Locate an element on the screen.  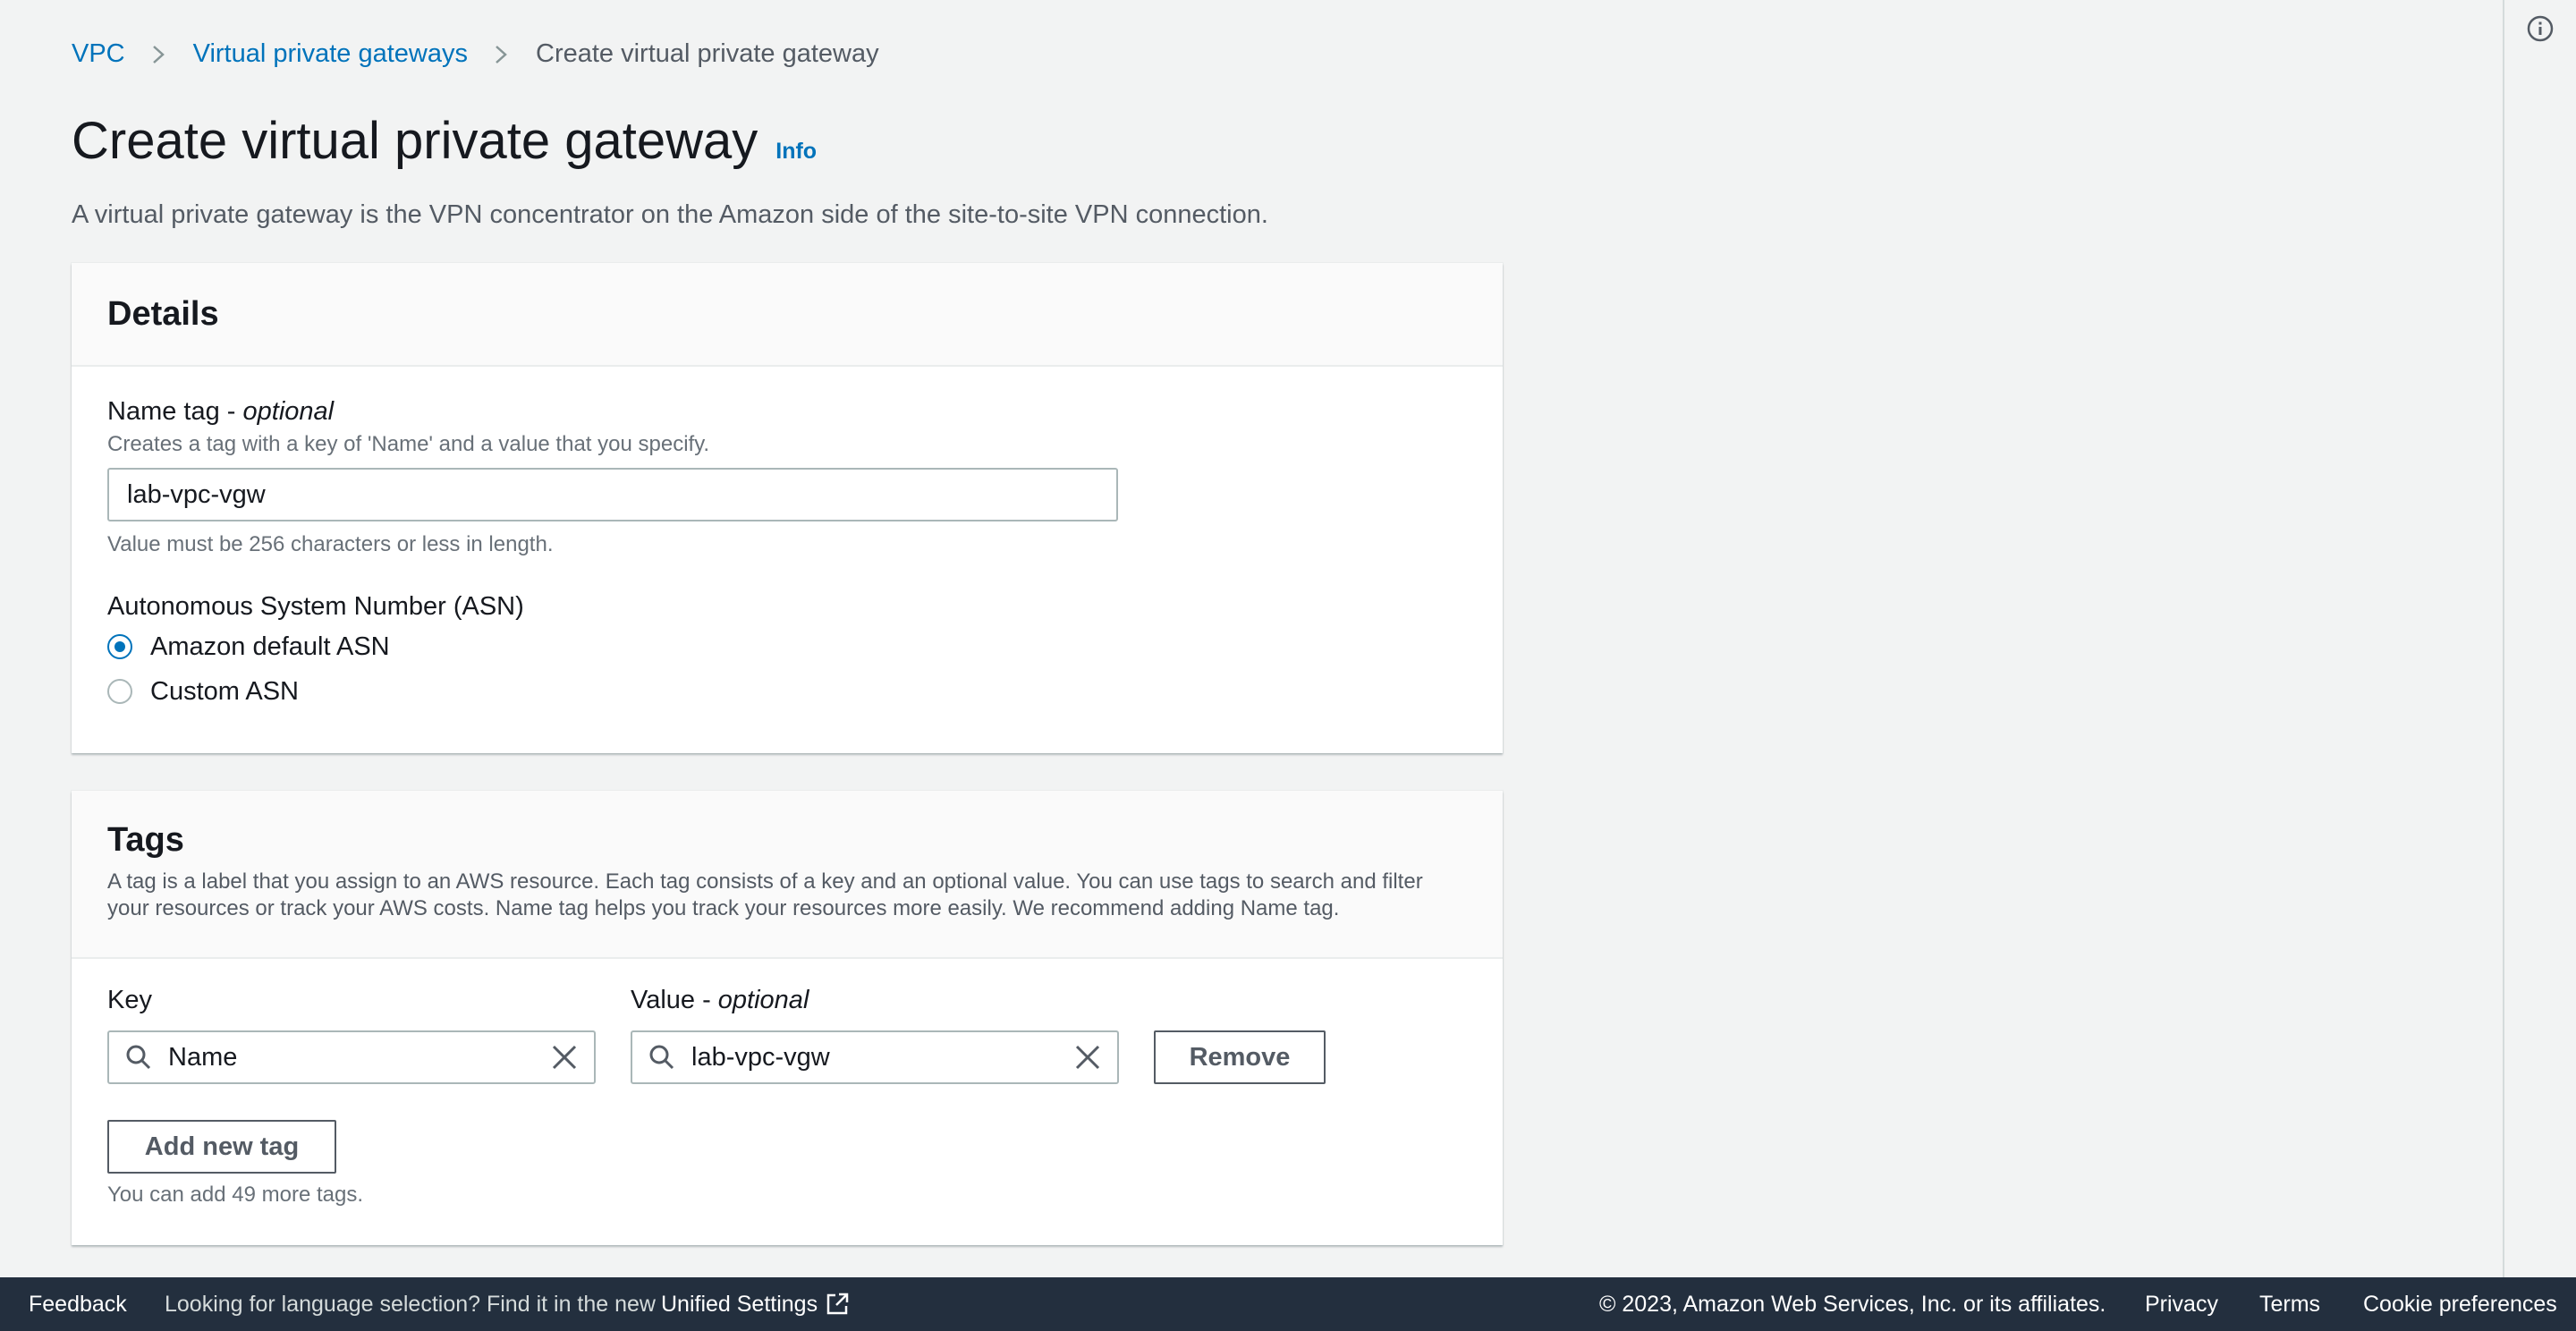
breadcrumb-current: Create virtual private gateway is located at coordinates (707, 54).